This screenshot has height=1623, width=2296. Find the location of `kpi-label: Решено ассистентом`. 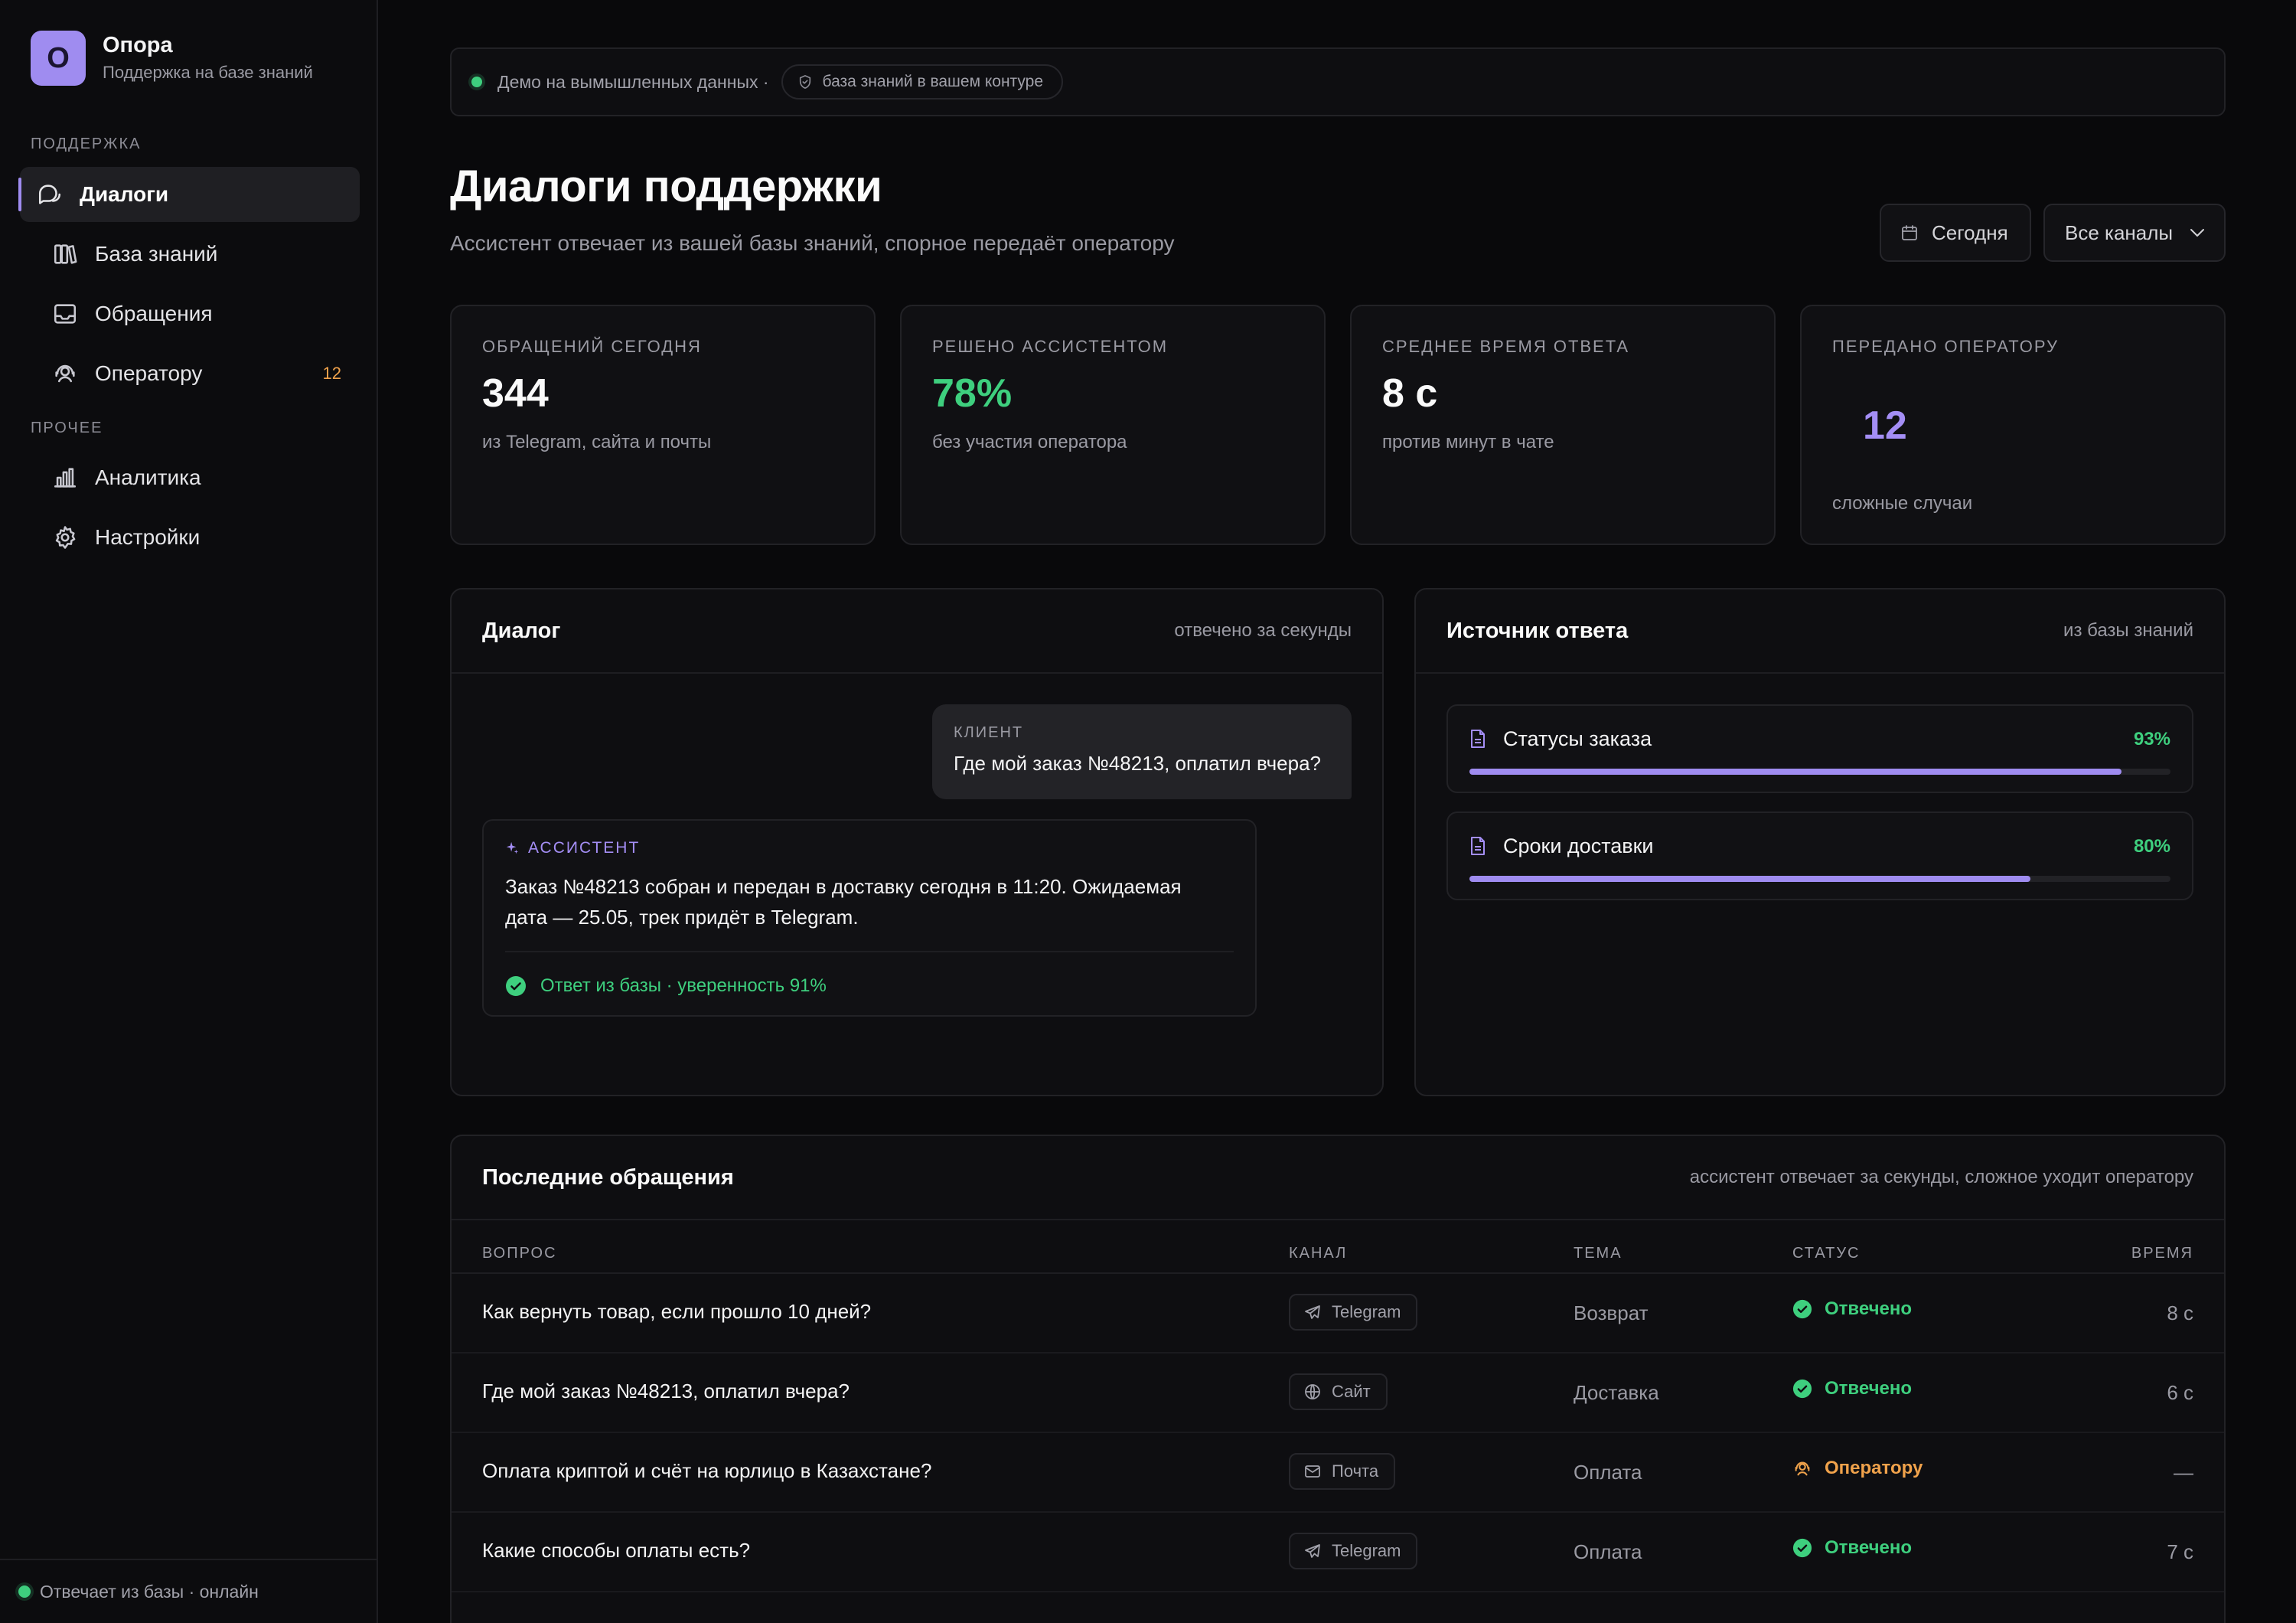

kpi-label: Решено ассистентом is located at coordinates (1050, 346).